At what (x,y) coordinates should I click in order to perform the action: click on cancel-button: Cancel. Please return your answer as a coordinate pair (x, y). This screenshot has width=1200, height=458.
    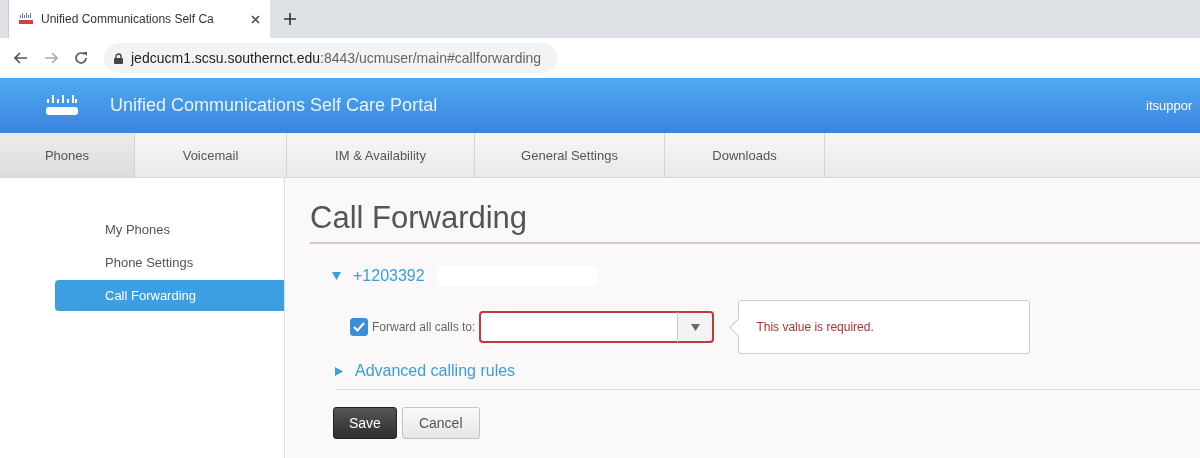
    Looking at the image, I should click on (440, 423).